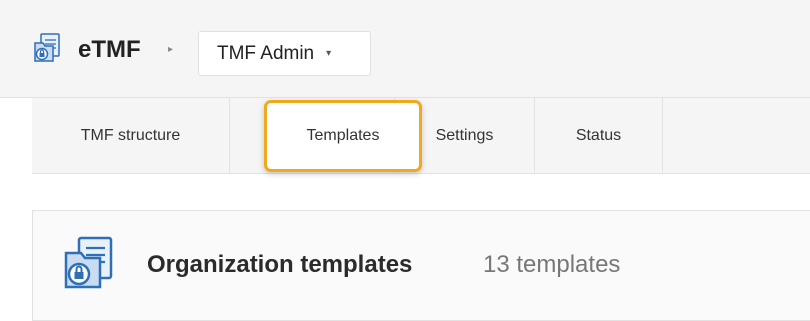 The height and width of the screenshot is (321, 810). I want to click on app-name: eTMF, so click(109, 50).